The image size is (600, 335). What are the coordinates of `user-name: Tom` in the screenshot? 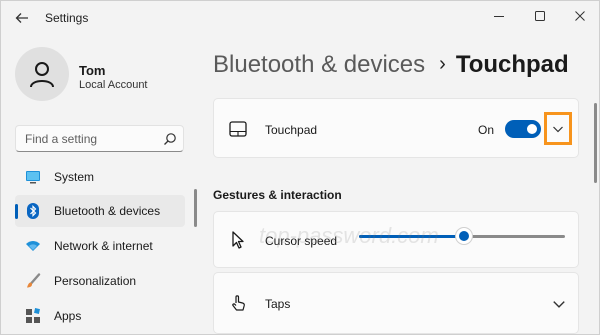 It's located at (92, 70).